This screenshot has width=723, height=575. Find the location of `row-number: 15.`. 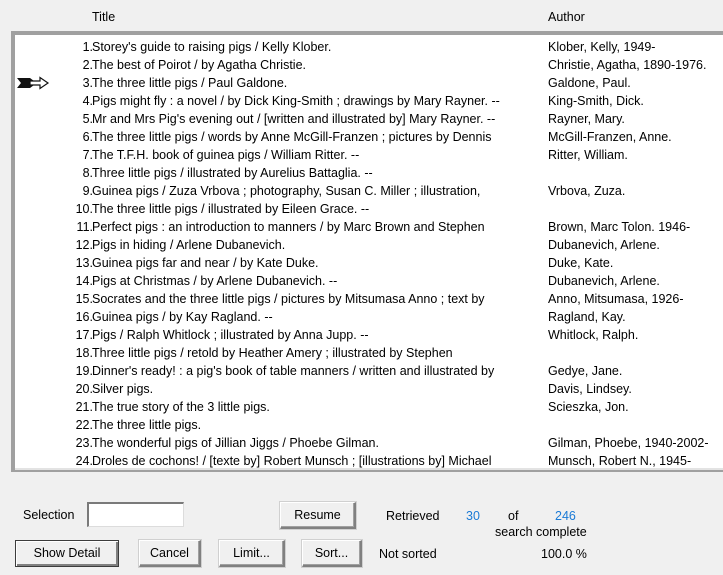

row-number: 15. is located at coordinates (84, 299).